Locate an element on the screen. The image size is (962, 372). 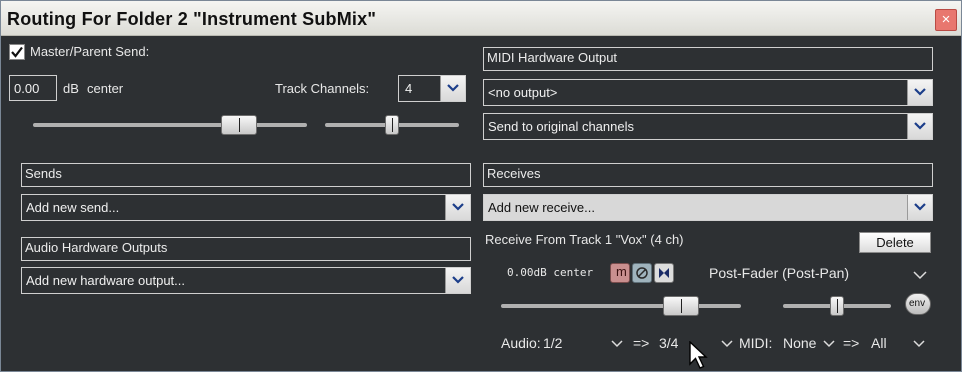
mute-icon: m is located at coordinates (621, 271).